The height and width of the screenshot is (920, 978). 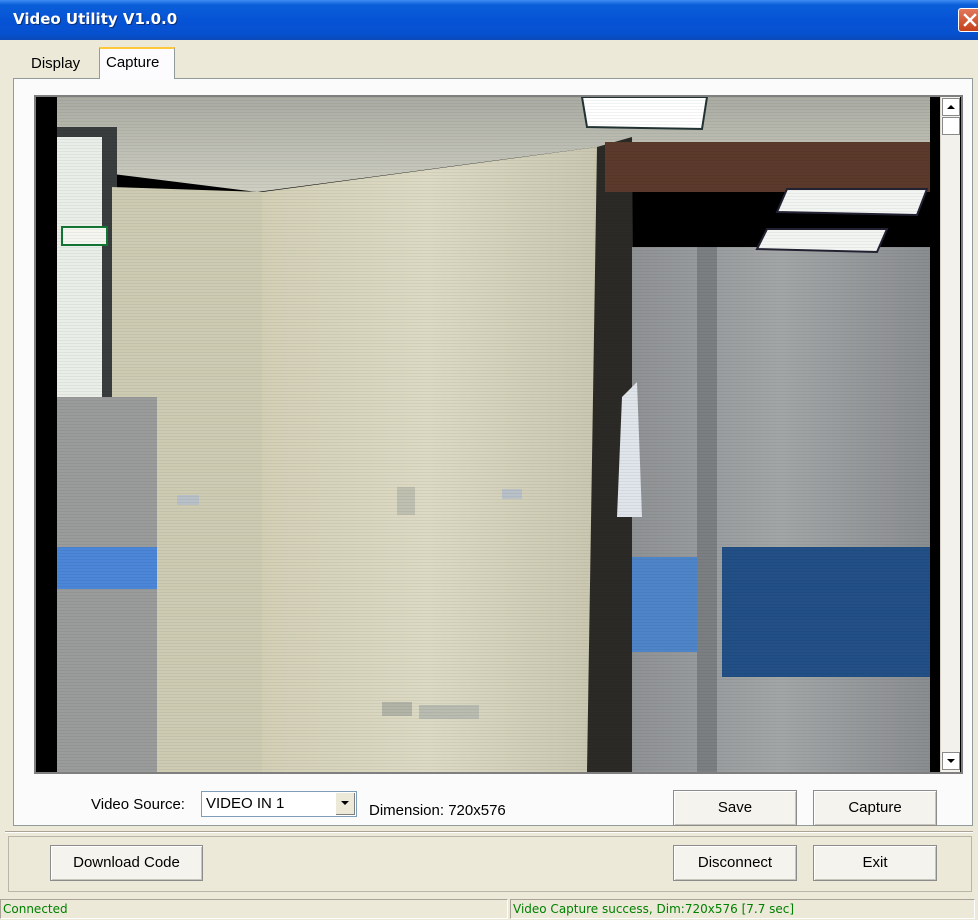 I want to click on capture-button: Capture, so click(x=875, y=808).